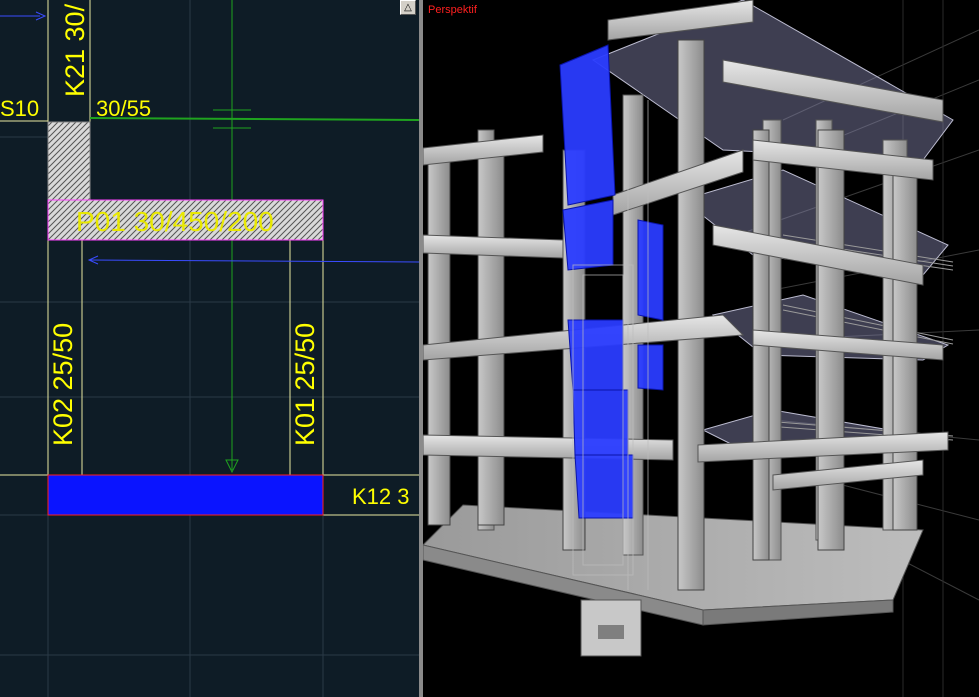 The image size is (979, 697). What do you see at coordinates (124, 108) in the screenshot?
I see `label-beam-dim: 30/55` at bounding box center [124, 108].